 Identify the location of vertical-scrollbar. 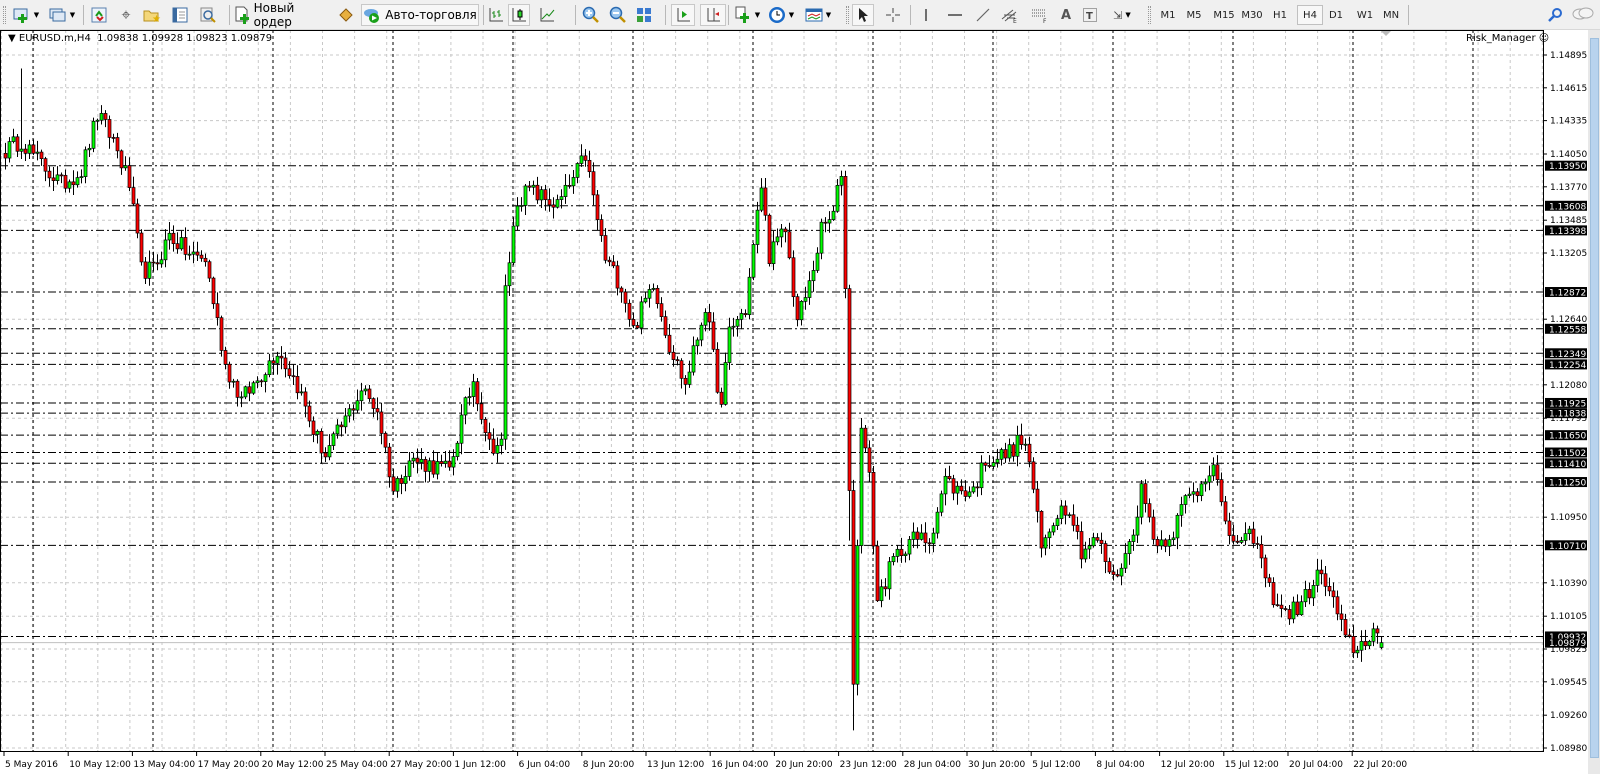
(1594, 402).